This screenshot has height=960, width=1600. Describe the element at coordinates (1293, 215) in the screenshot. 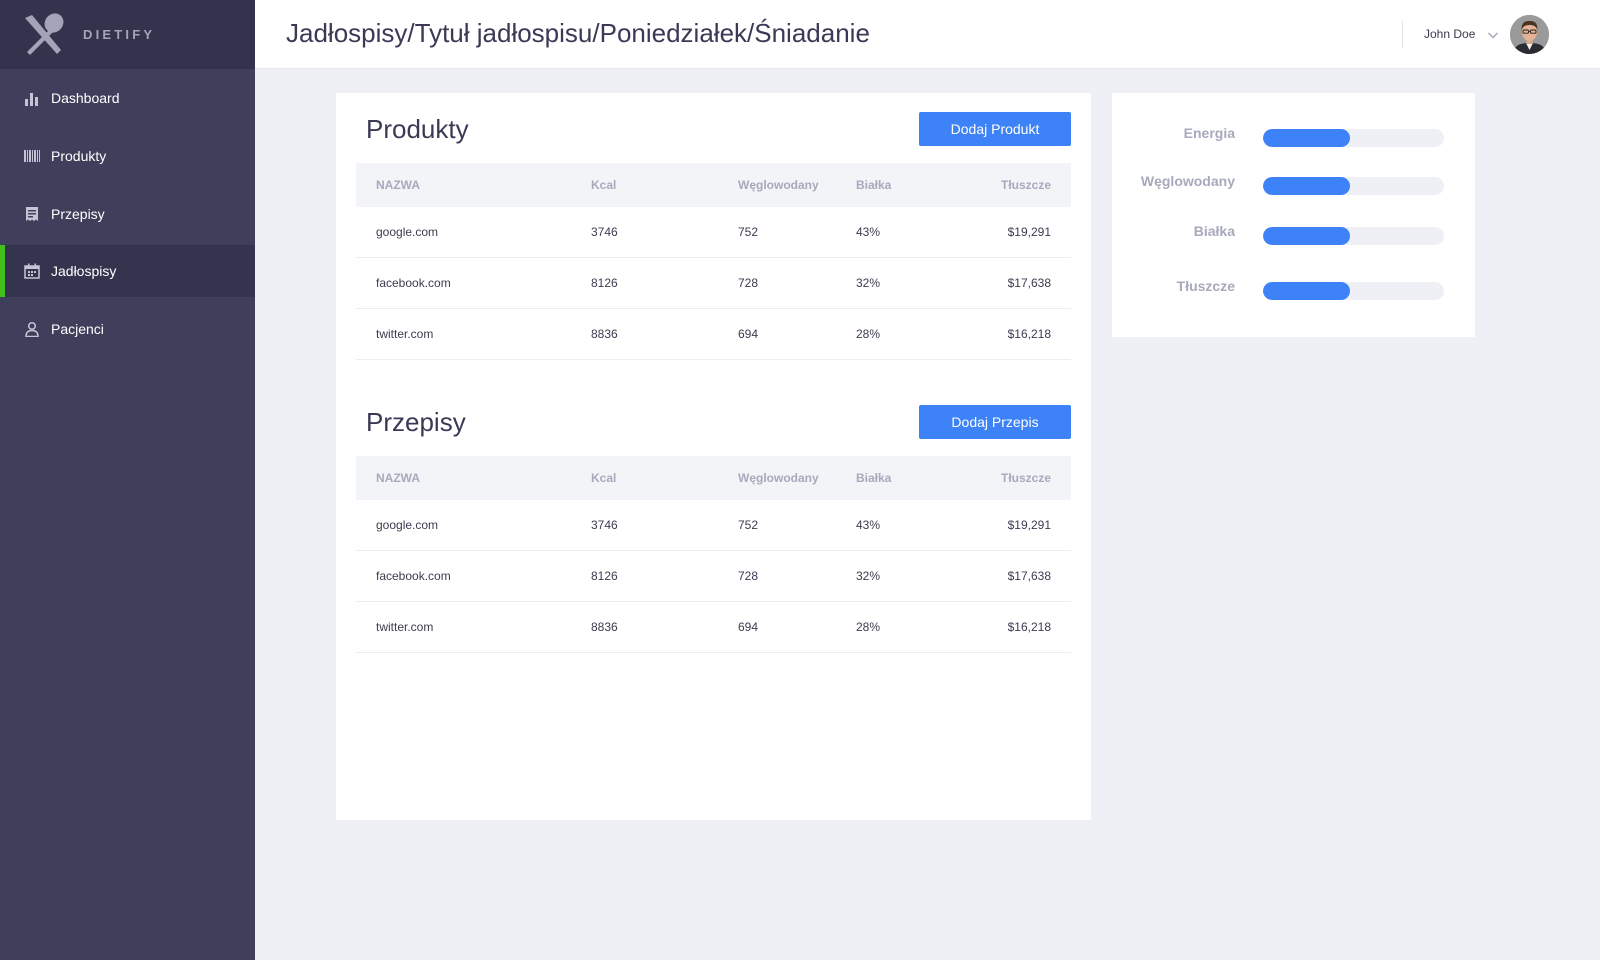

I see `macros-card: Energia Węglowodany Białka Tłuszcze` at that location.